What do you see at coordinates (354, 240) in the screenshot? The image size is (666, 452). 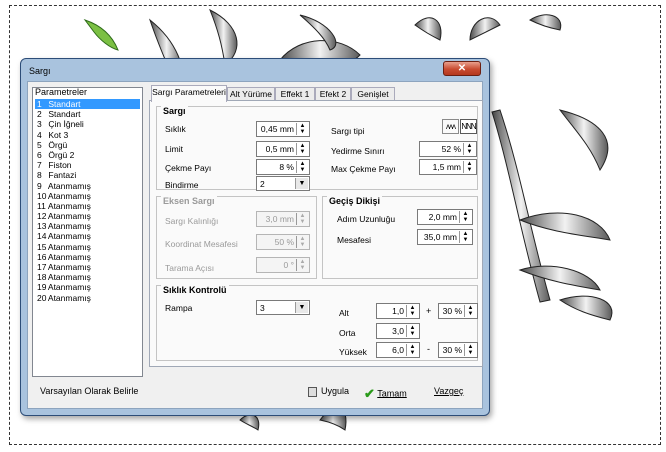 I see `mesafesi-label: Mesafesi` at bounding box center [354, 240].